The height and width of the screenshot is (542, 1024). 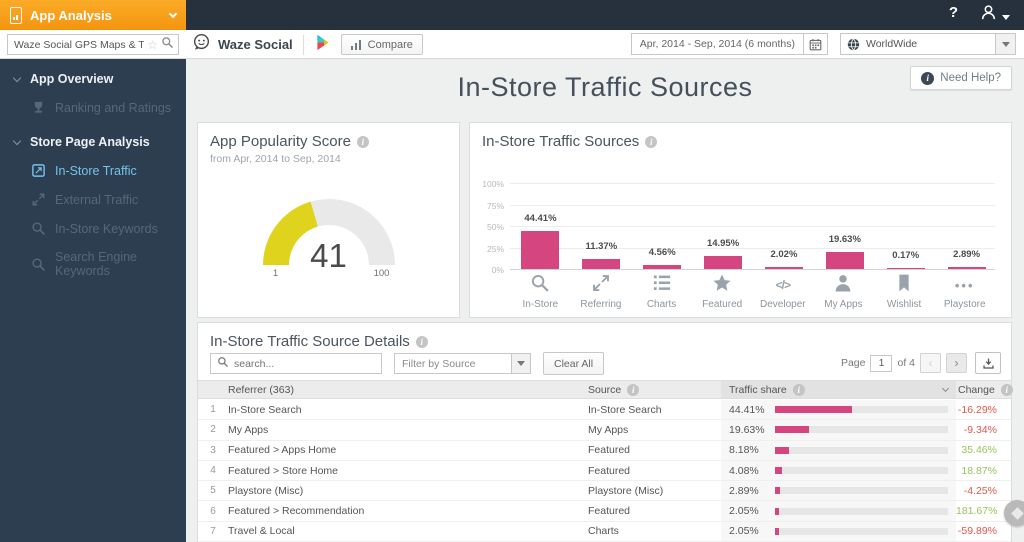 What do you see at coordinates (38, 107) in the screenshot?
I see `trophy-icon` at bounding box center [38, 107].